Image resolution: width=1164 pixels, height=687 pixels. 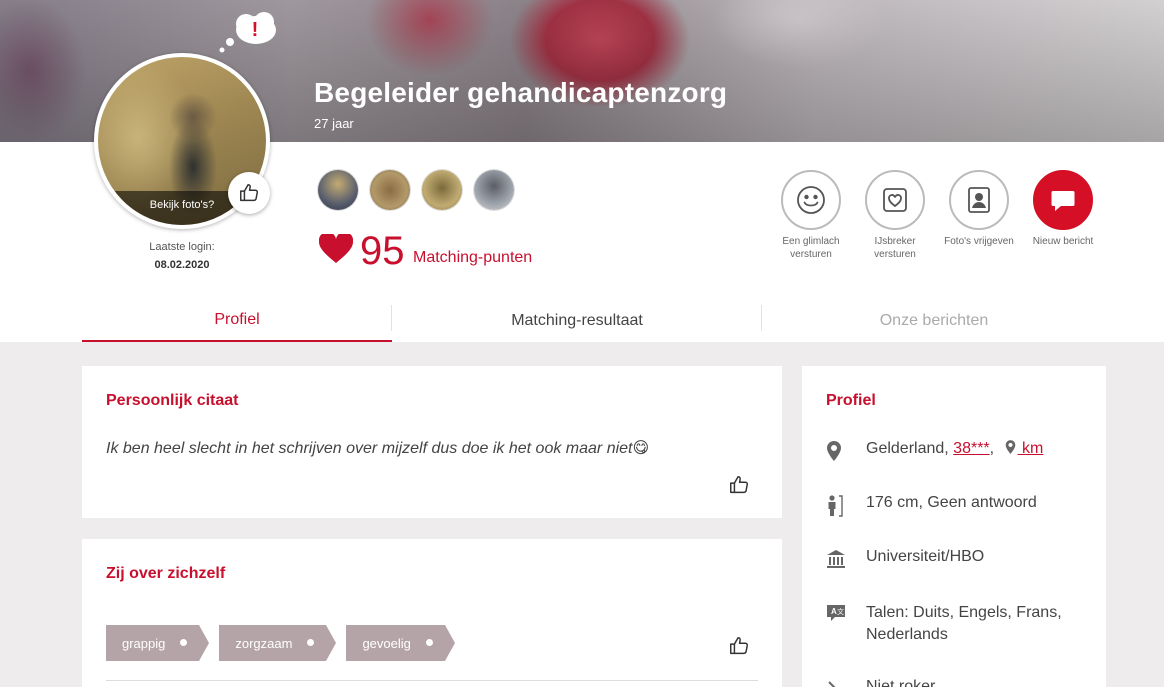 I want to click on photo-portrait-icon, so click(x=979, y=200).